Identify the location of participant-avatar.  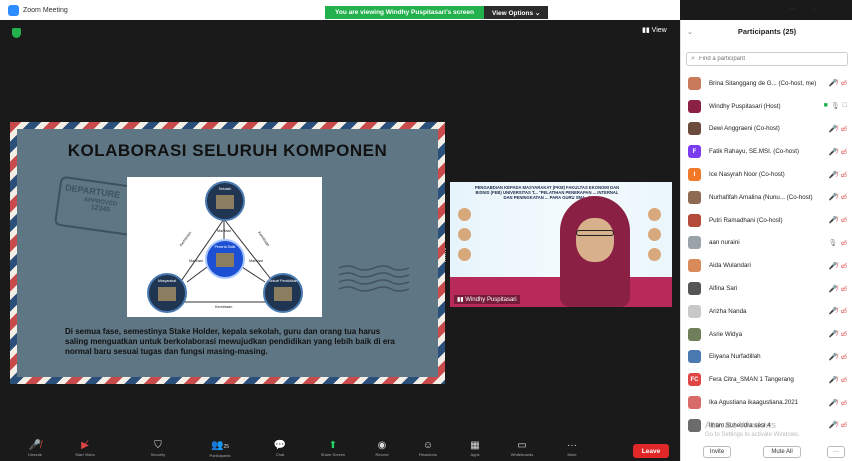
(694, 220).